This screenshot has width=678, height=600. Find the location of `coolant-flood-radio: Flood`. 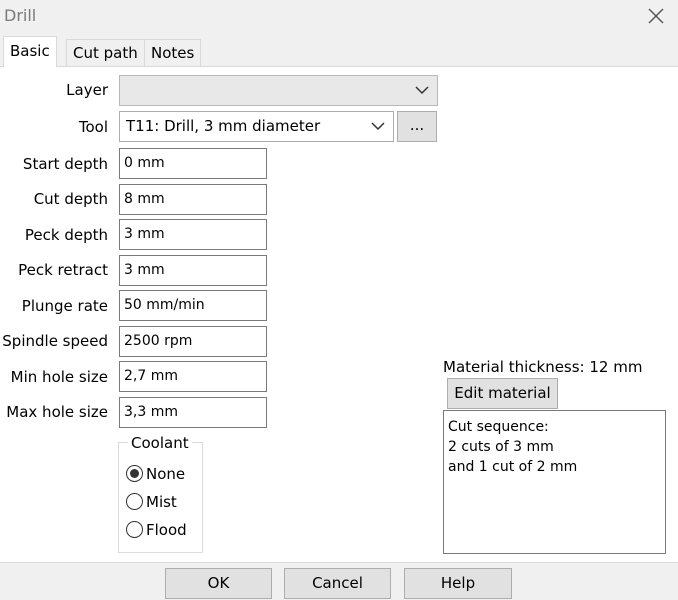

coolant-flood-radio: Flood is located at coordinates (156, 531).